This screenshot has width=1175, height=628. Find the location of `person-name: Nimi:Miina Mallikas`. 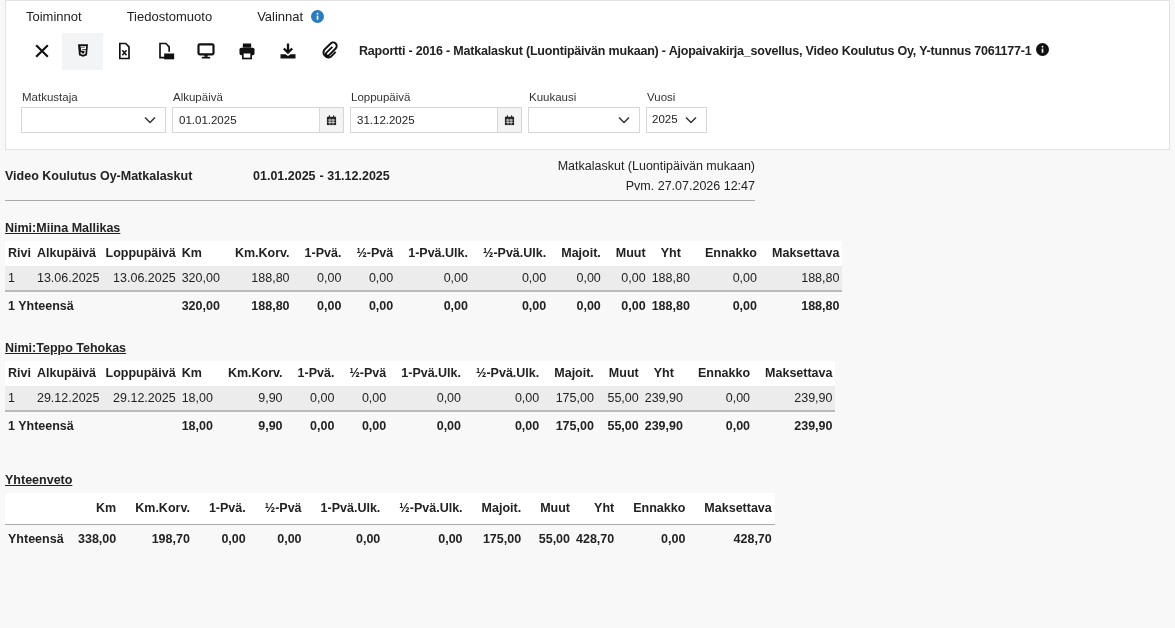

person-name: Nimi:Miina Mallikas is located at coordinates (63, 228).